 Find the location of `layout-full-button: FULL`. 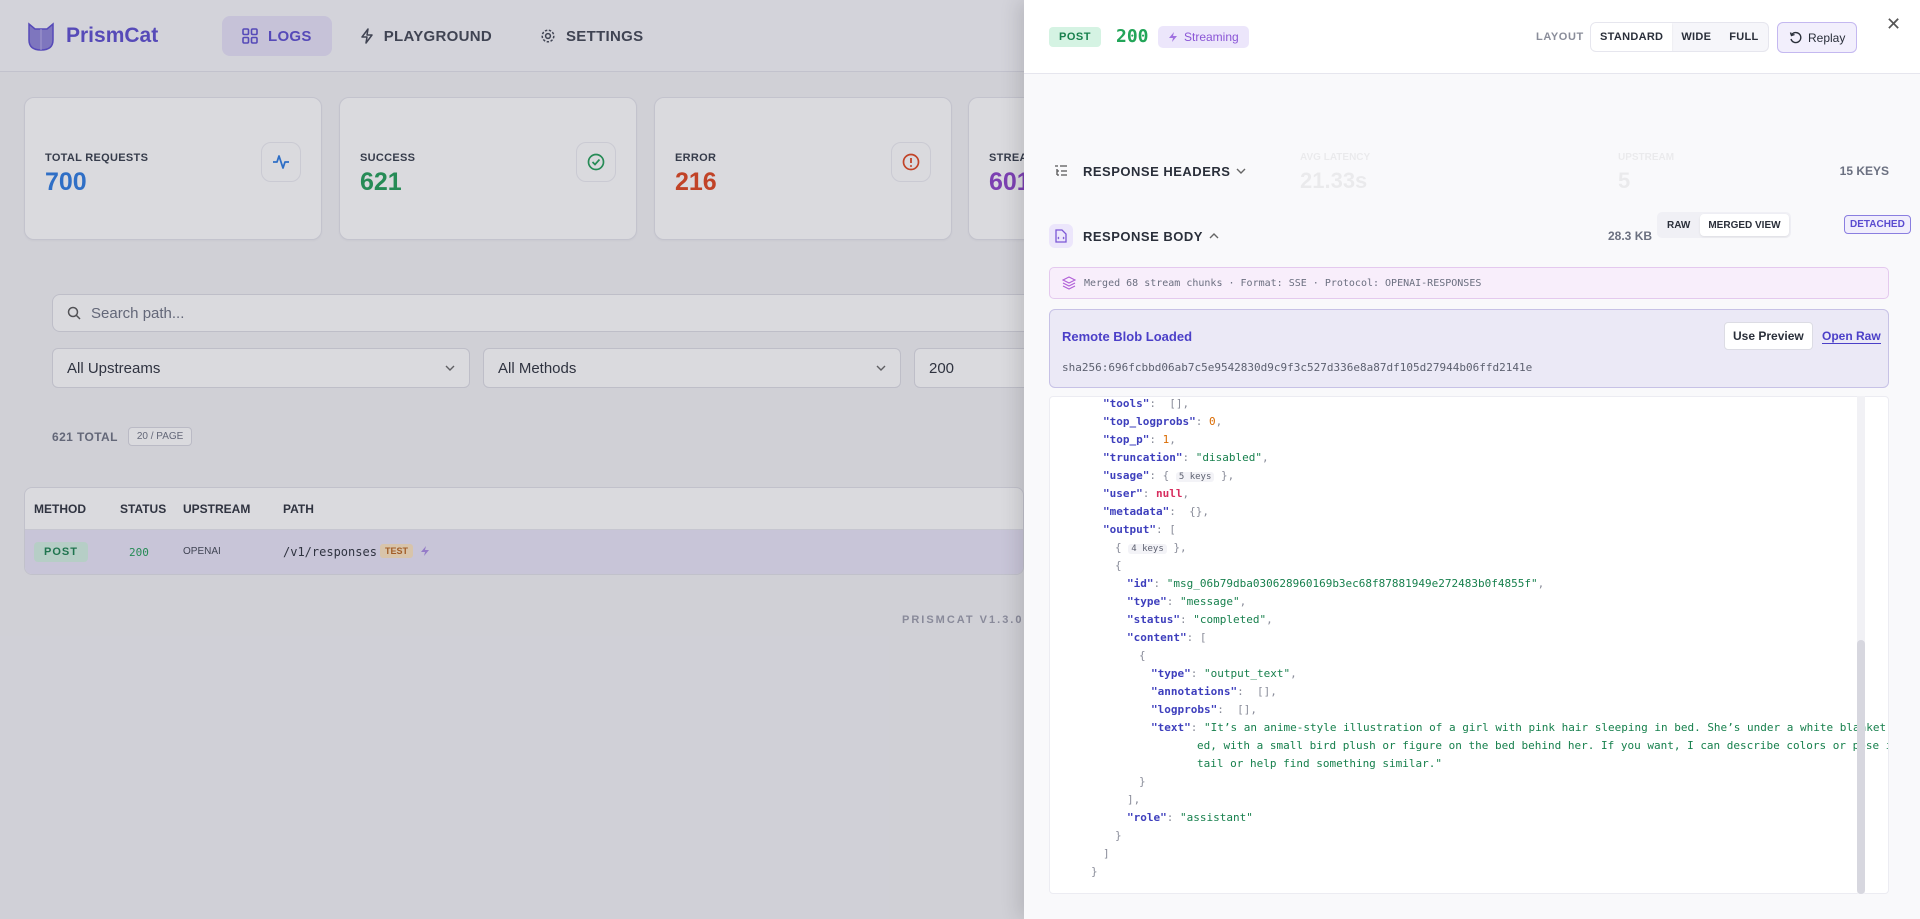

layout-full-button: FULL is located at coordinates (1743, 37).